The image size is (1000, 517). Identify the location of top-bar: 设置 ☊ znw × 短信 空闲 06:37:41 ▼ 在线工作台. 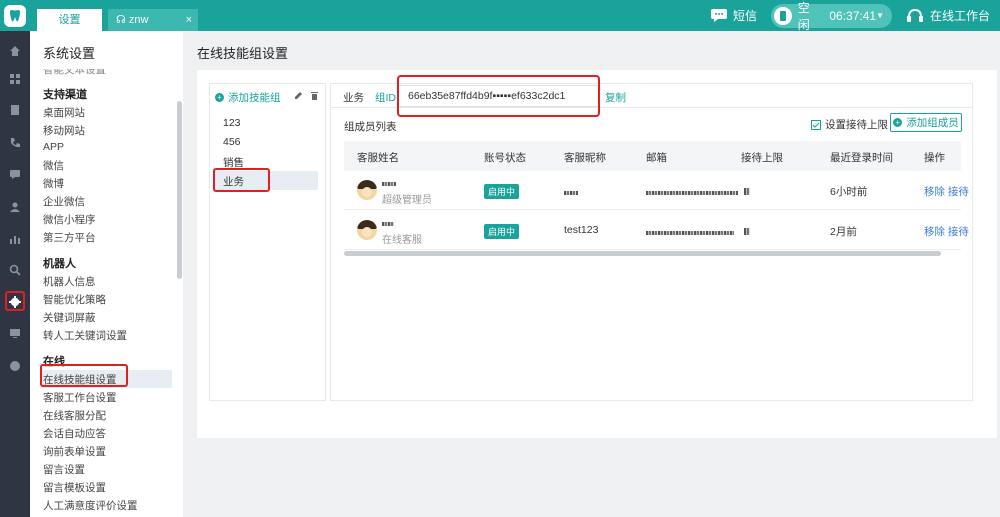
(500, 16).